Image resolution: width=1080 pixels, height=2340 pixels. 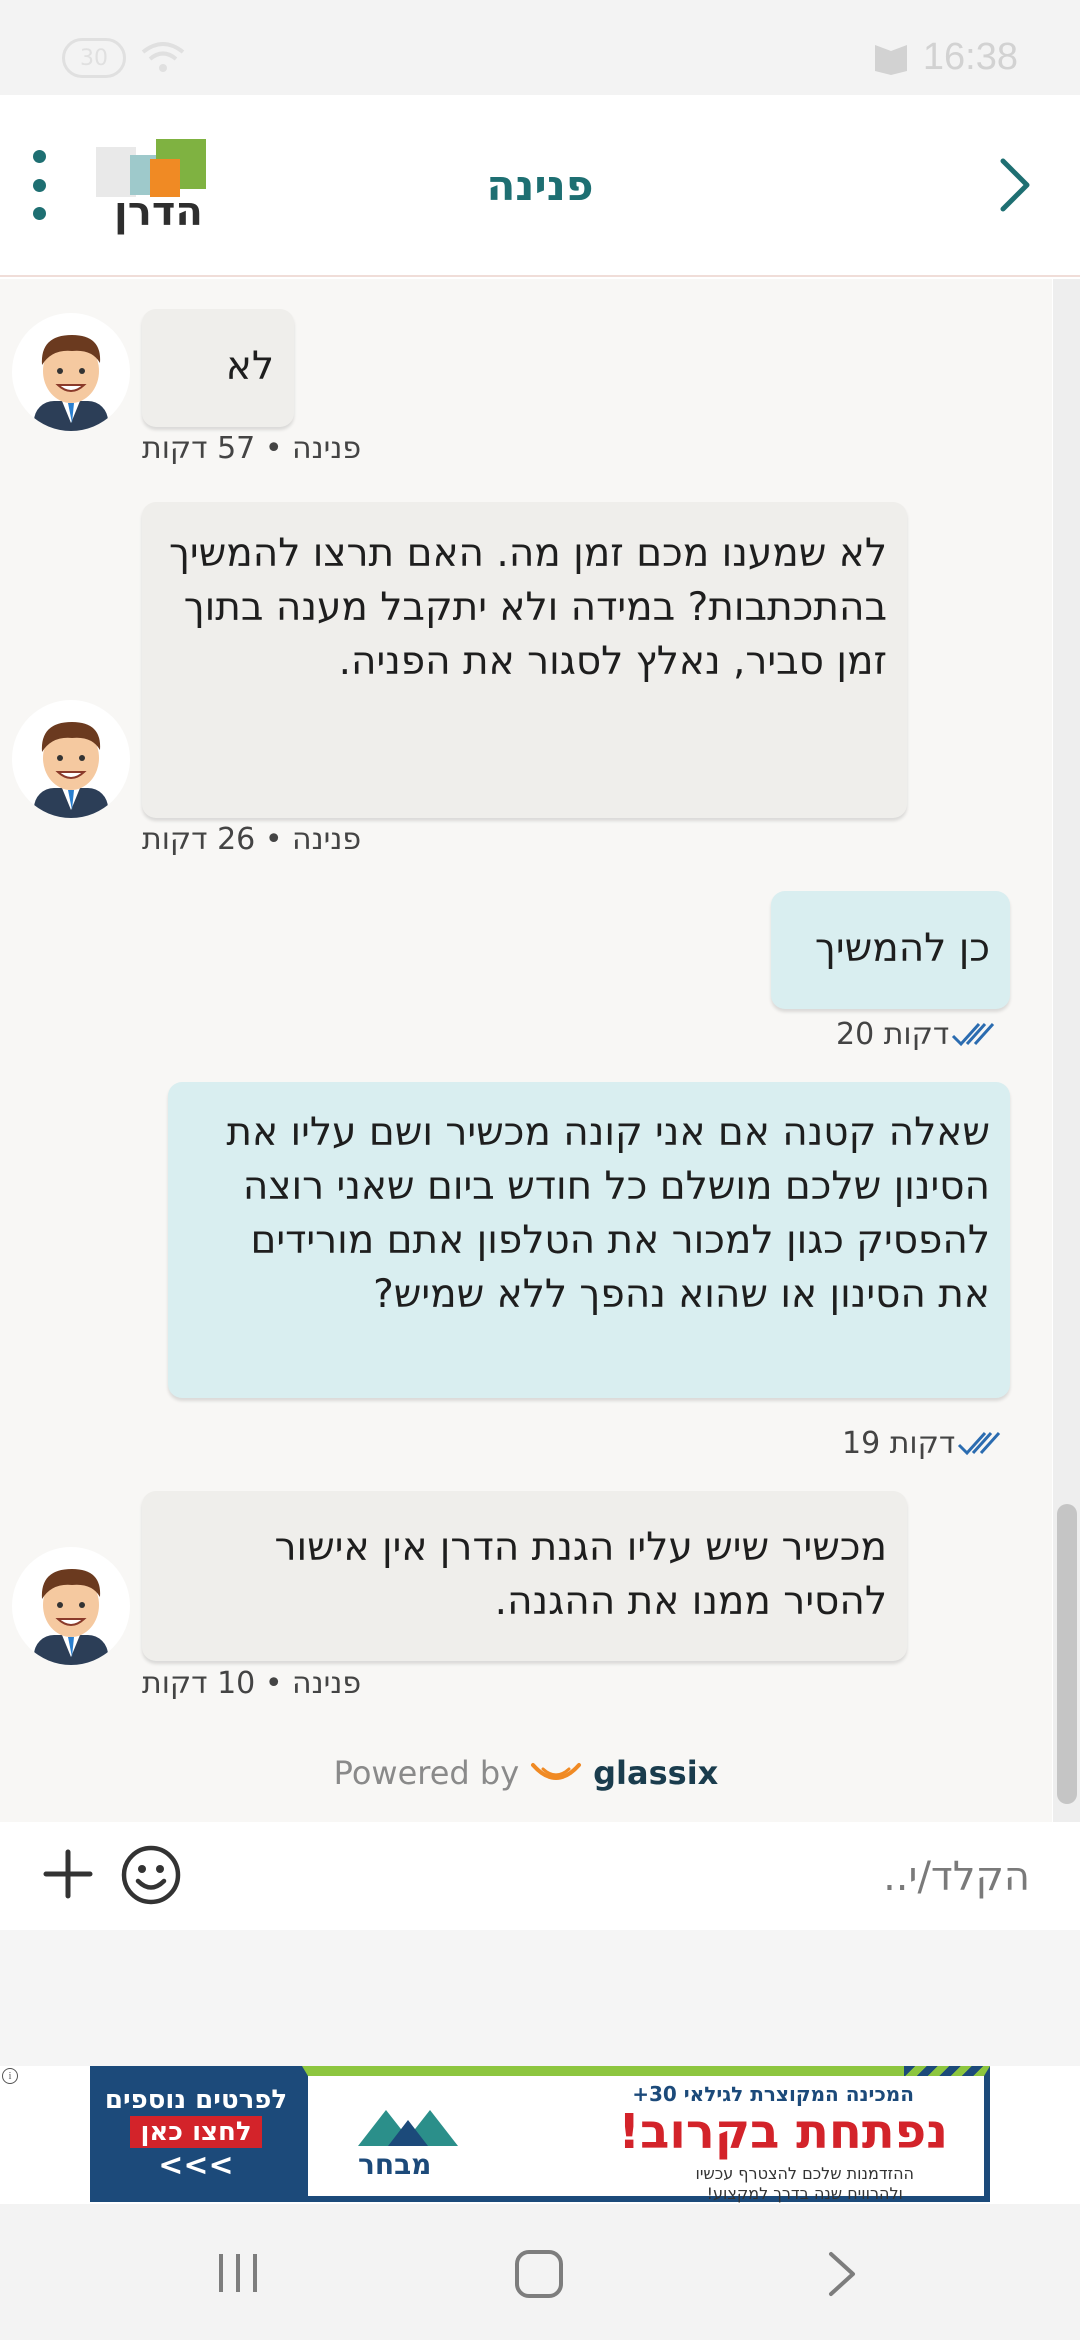 I want to click on glassix-logo-icon, so click(x=556, y=1771).